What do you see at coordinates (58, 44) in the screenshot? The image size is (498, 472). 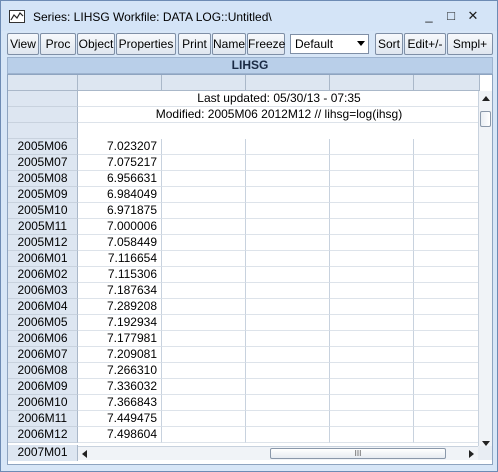 I see `proc-button: Proc` at bounding box center [58, 44].